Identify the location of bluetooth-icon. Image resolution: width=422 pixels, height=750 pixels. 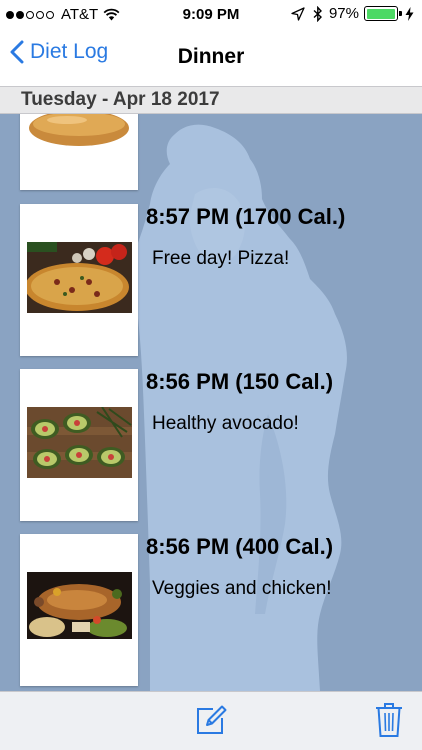
(317, 13).